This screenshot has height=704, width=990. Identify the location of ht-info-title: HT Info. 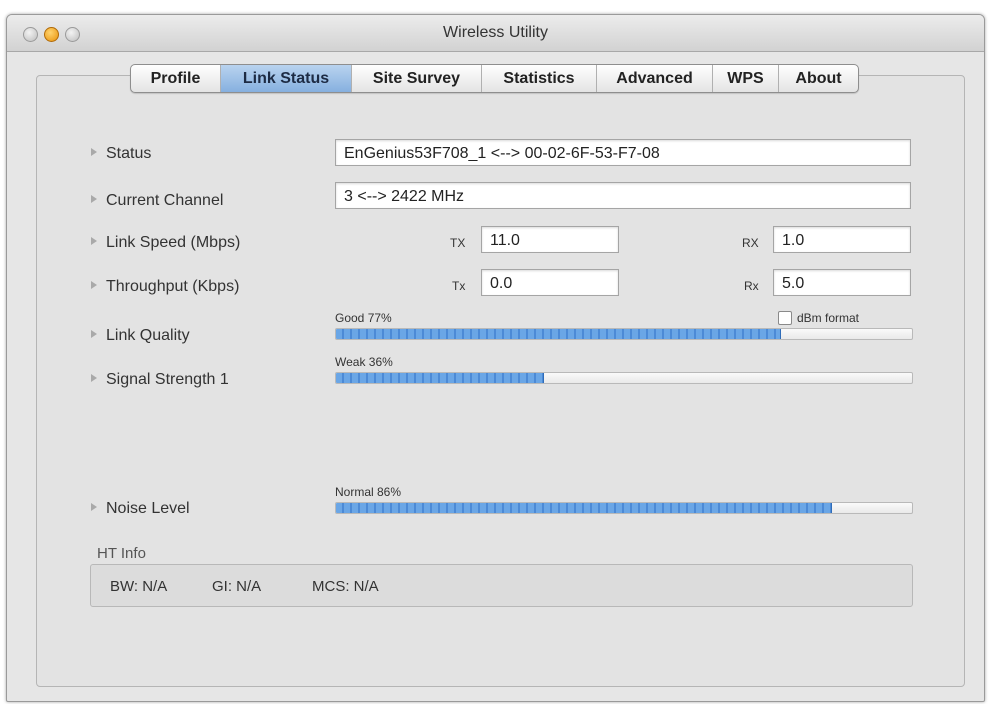
(121, 553).